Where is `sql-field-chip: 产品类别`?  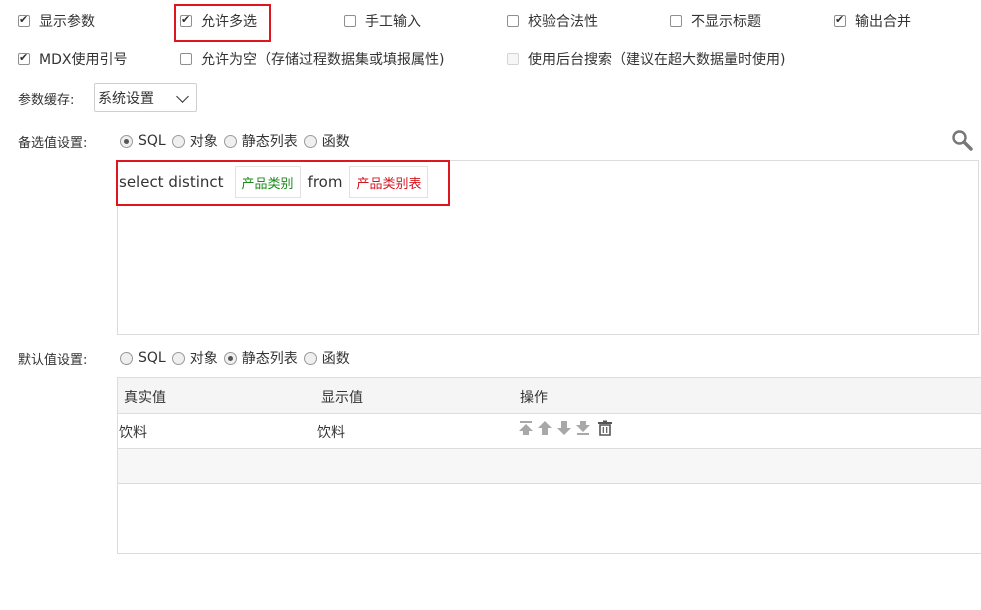 sql-field-chip: 产品类别 is located at coordinates (267, 182).